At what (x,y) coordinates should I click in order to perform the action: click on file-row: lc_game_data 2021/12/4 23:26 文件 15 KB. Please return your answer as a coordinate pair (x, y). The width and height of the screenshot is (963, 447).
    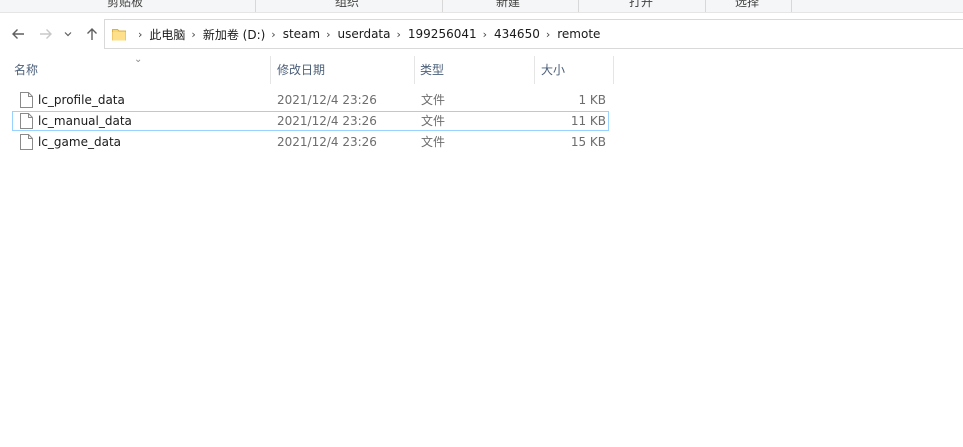
    Looking at the image, I should click on (310, 142).